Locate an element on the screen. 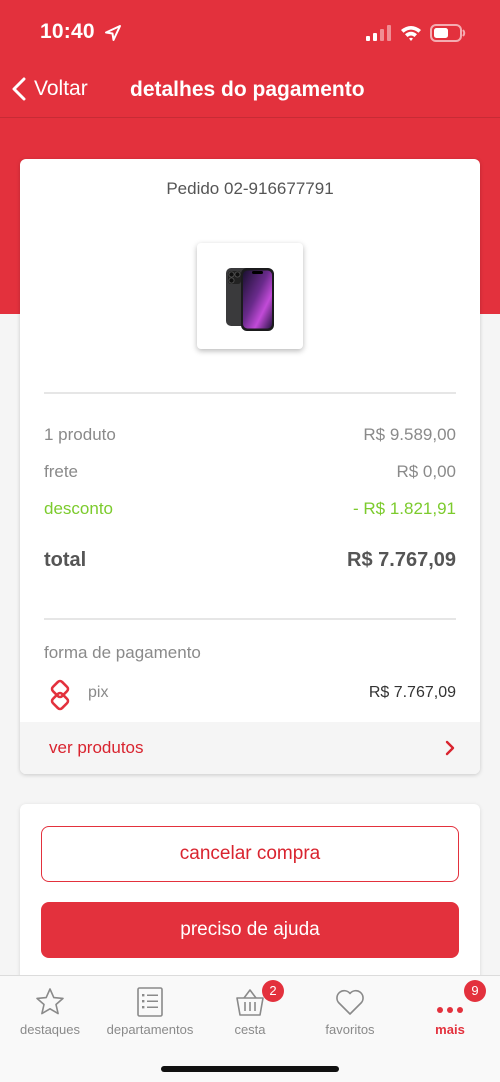 The height and width of the screenshot is (1082, 500). status-bar: 10:40 is located at coordinates (250, 32).